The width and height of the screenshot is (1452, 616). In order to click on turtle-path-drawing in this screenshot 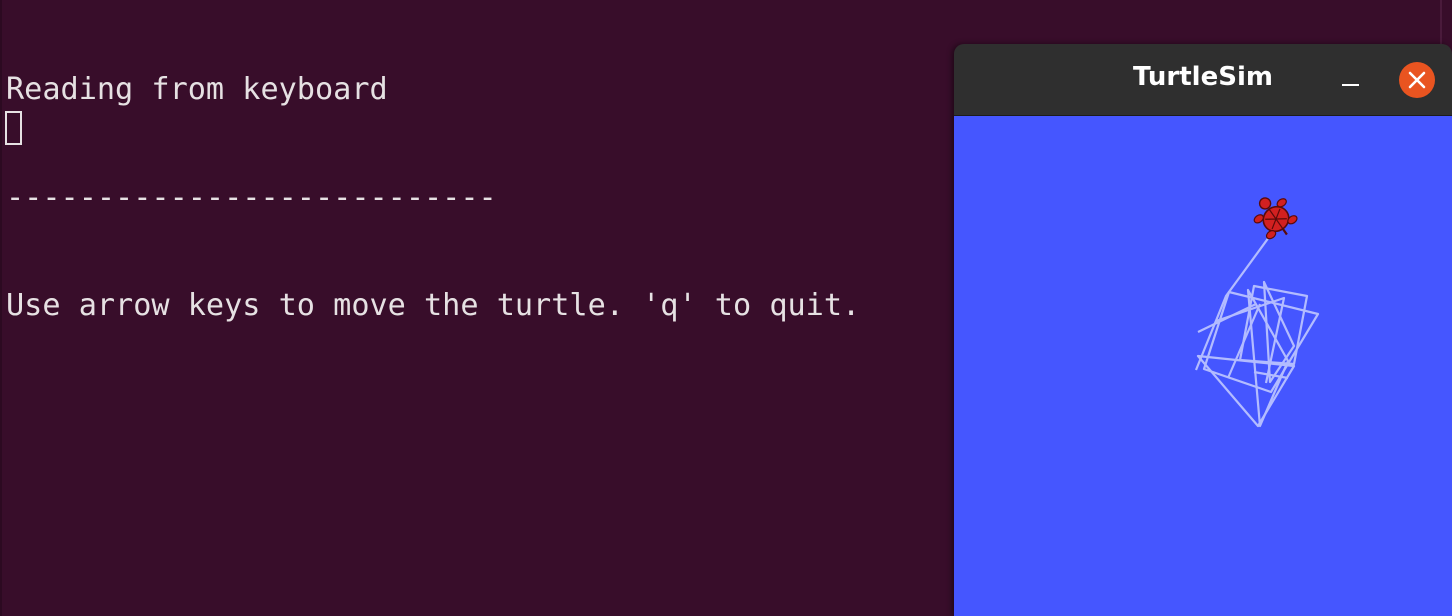, I will do `click(1257, 312)`.